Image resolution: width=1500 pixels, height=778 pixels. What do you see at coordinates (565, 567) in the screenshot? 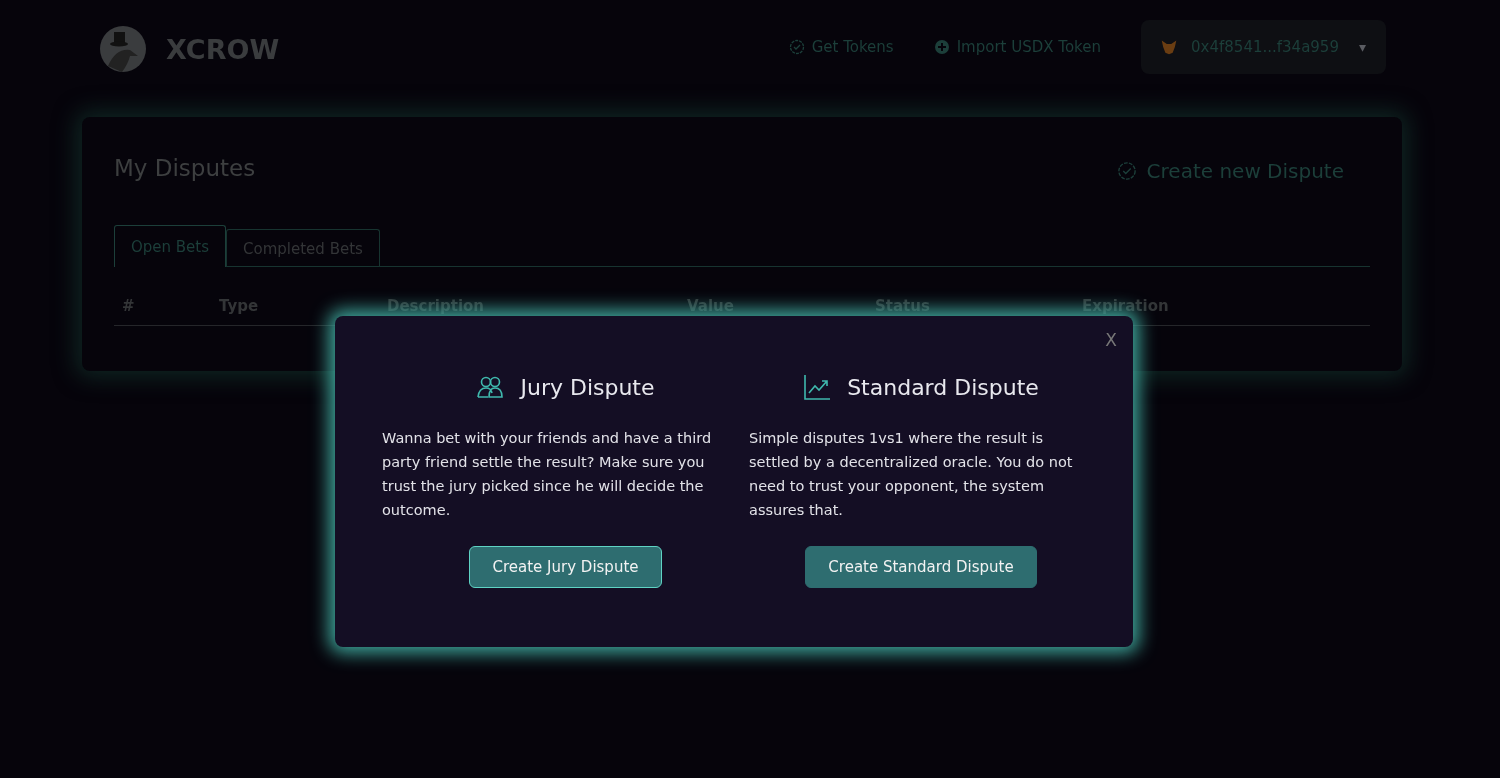
I see `create-button: Create Jury Dispute` at bounding box center [565, 567].